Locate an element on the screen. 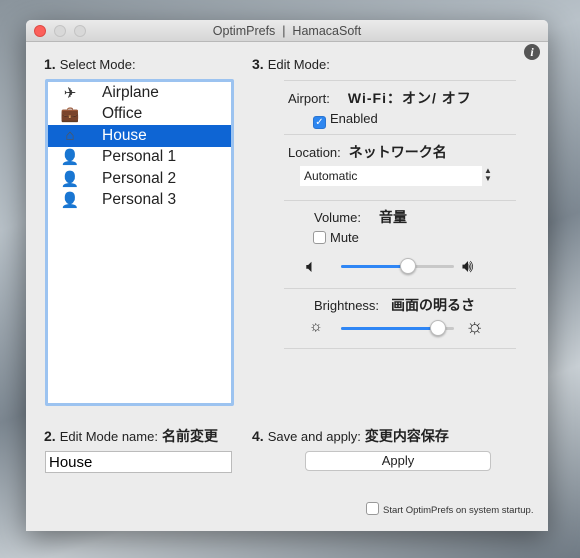  house-icon: ⌂ is located at coordinates (70, 136).